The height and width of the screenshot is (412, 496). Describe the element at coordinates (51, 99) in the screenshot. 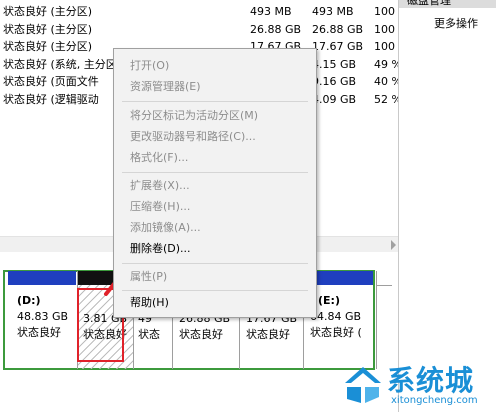

I see `volume-status: 状态良好 (逻辑驱动` at that location.